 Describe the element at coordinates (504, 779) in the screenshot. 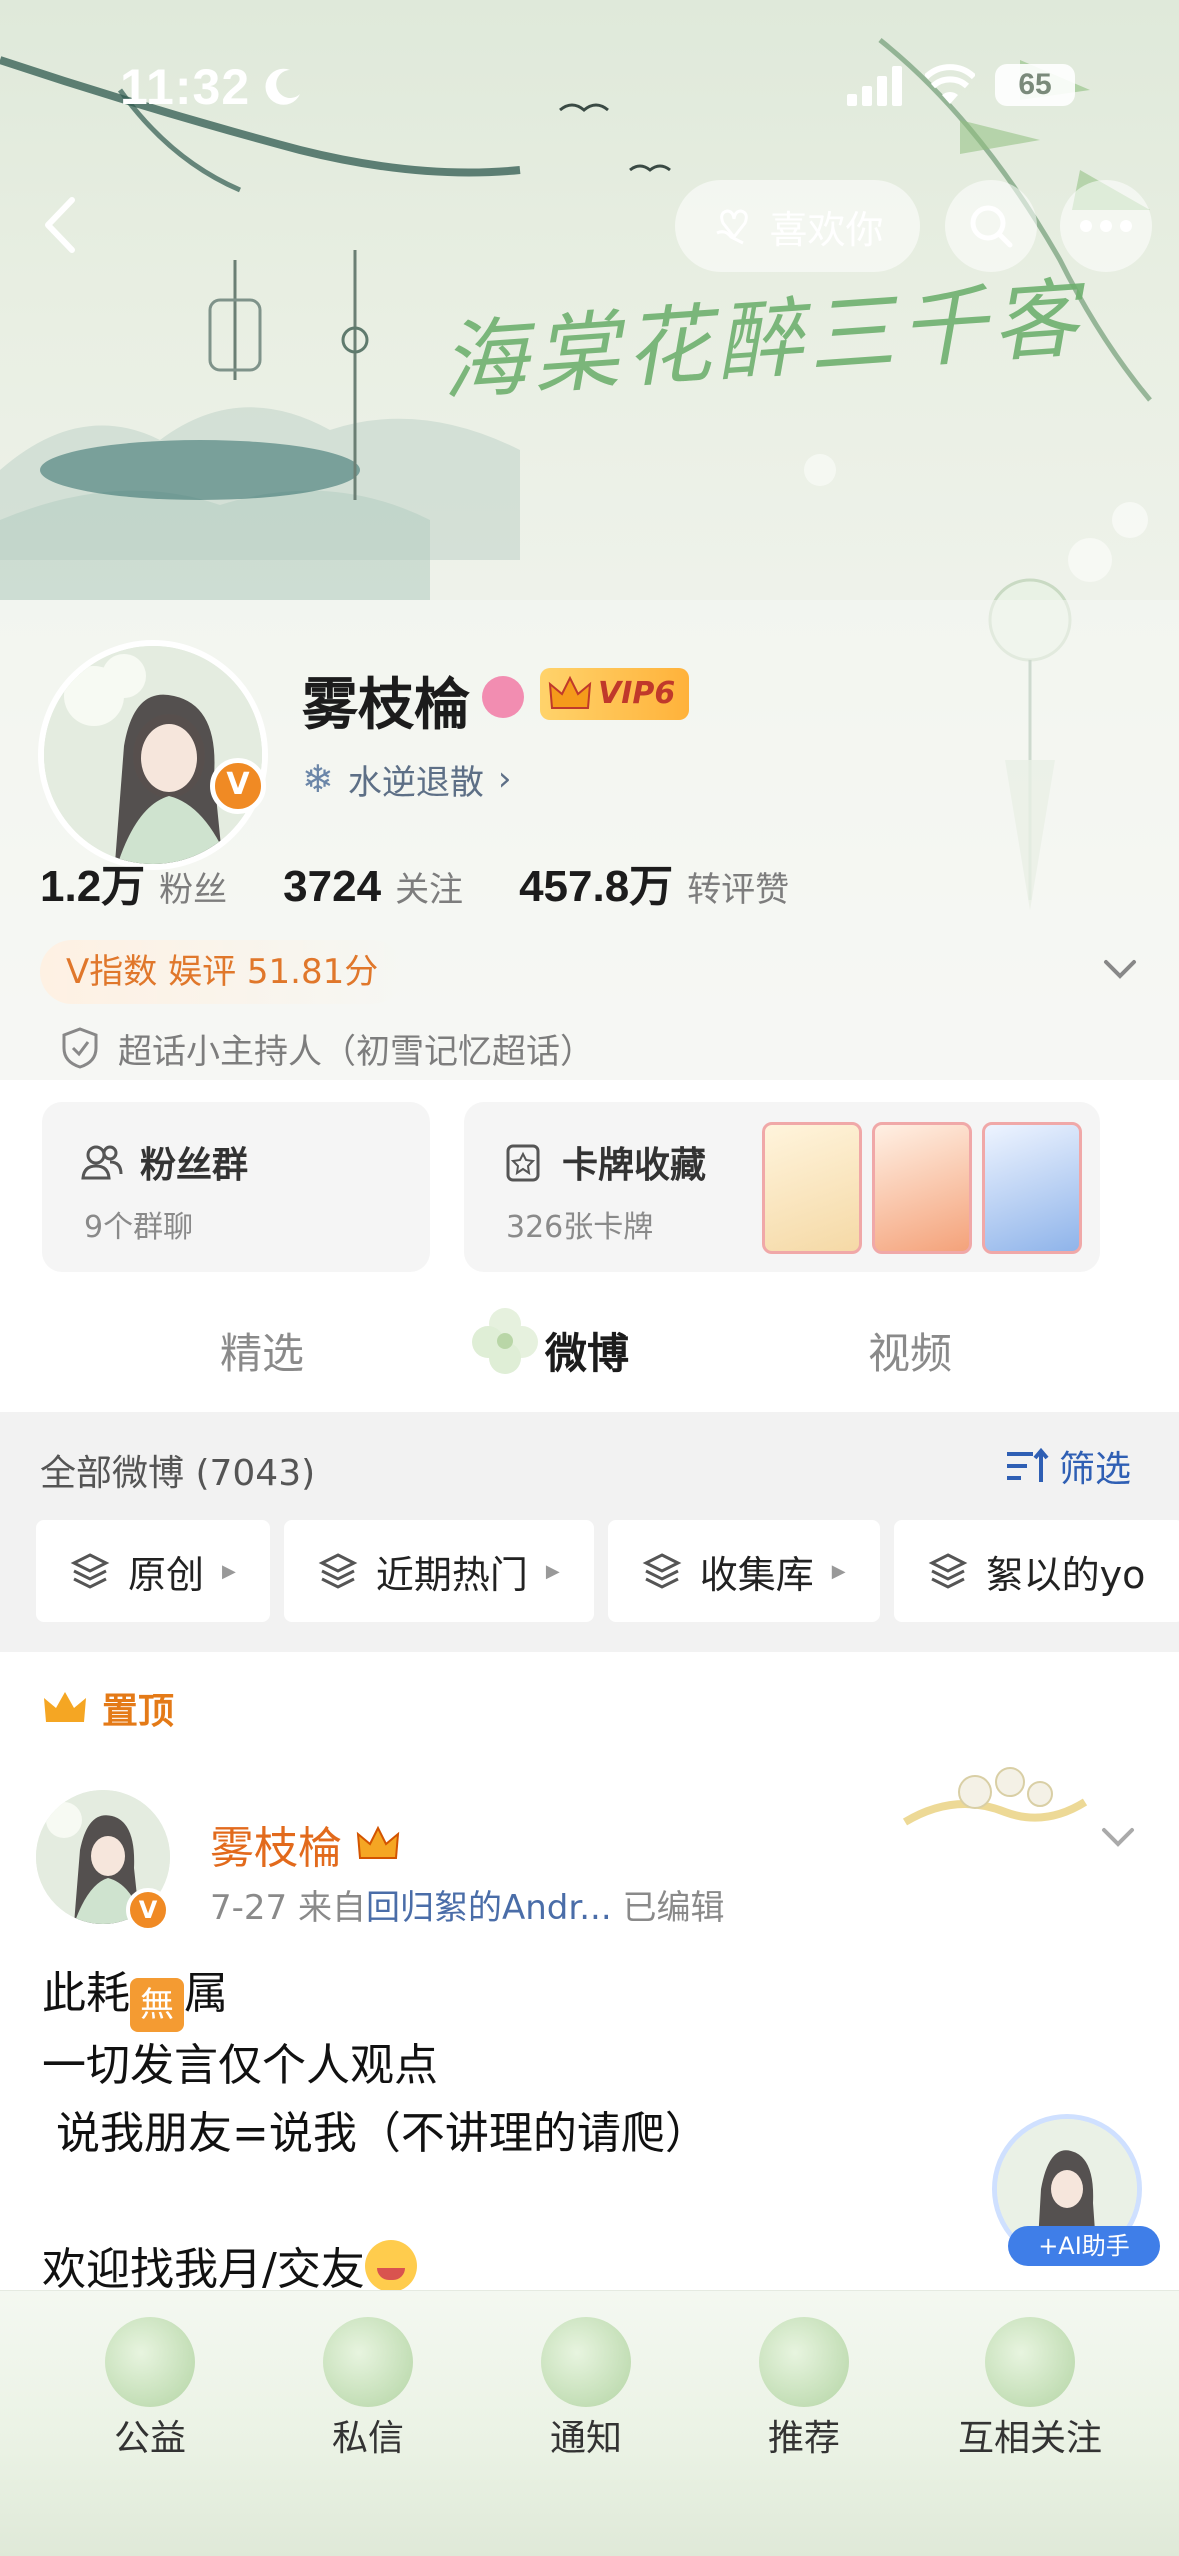

I see `chevron-right-icon: ›` at that location.